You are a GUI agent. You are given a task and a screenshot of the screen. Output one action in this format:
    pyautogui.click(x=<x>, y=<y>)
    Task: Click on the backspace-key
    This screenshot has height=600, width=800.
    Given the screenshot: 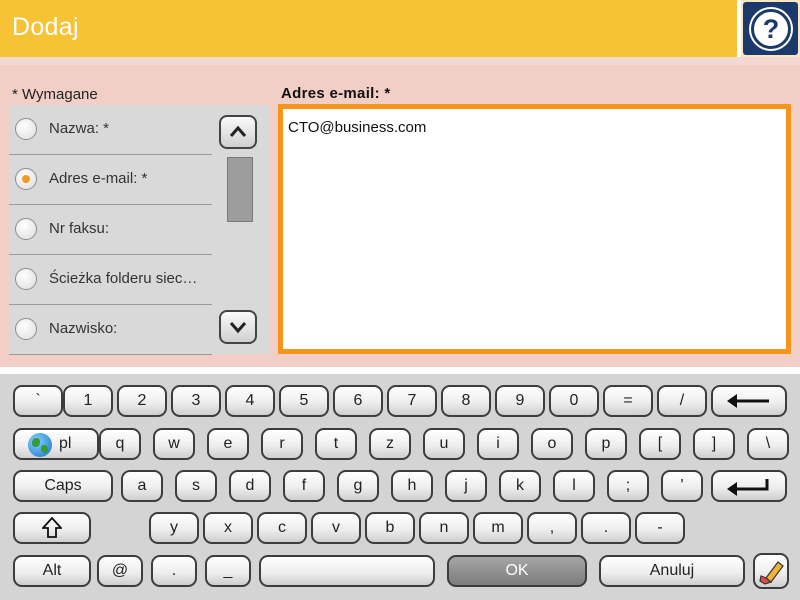 What is the action you would take?
    pyautogui.click(x=749, y=401)
    